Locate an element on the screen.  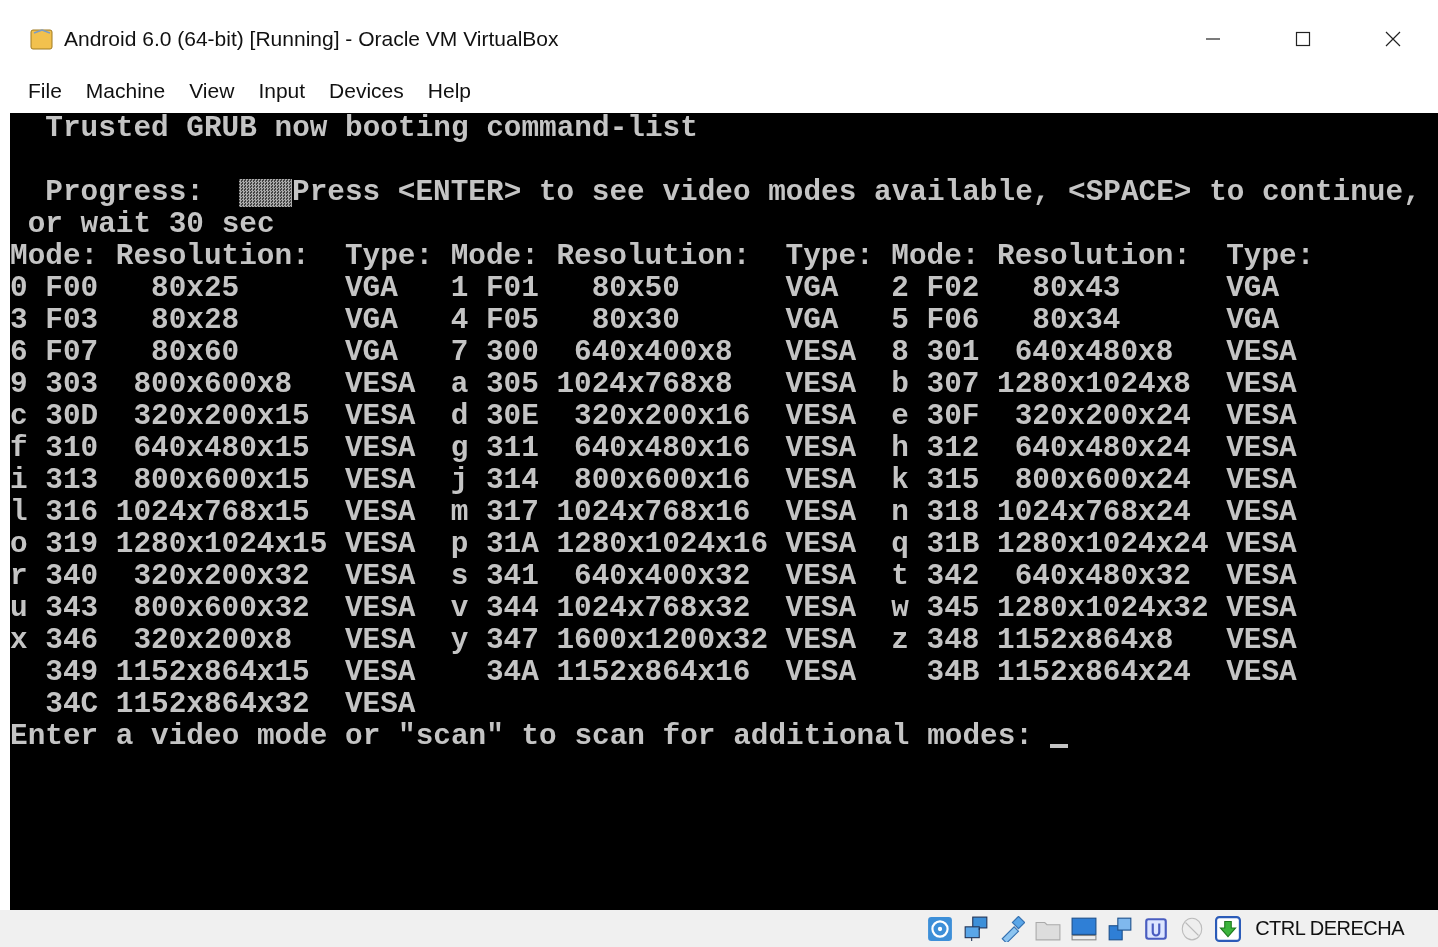
mode-code: n 318 is located at coordinates (935, 513).